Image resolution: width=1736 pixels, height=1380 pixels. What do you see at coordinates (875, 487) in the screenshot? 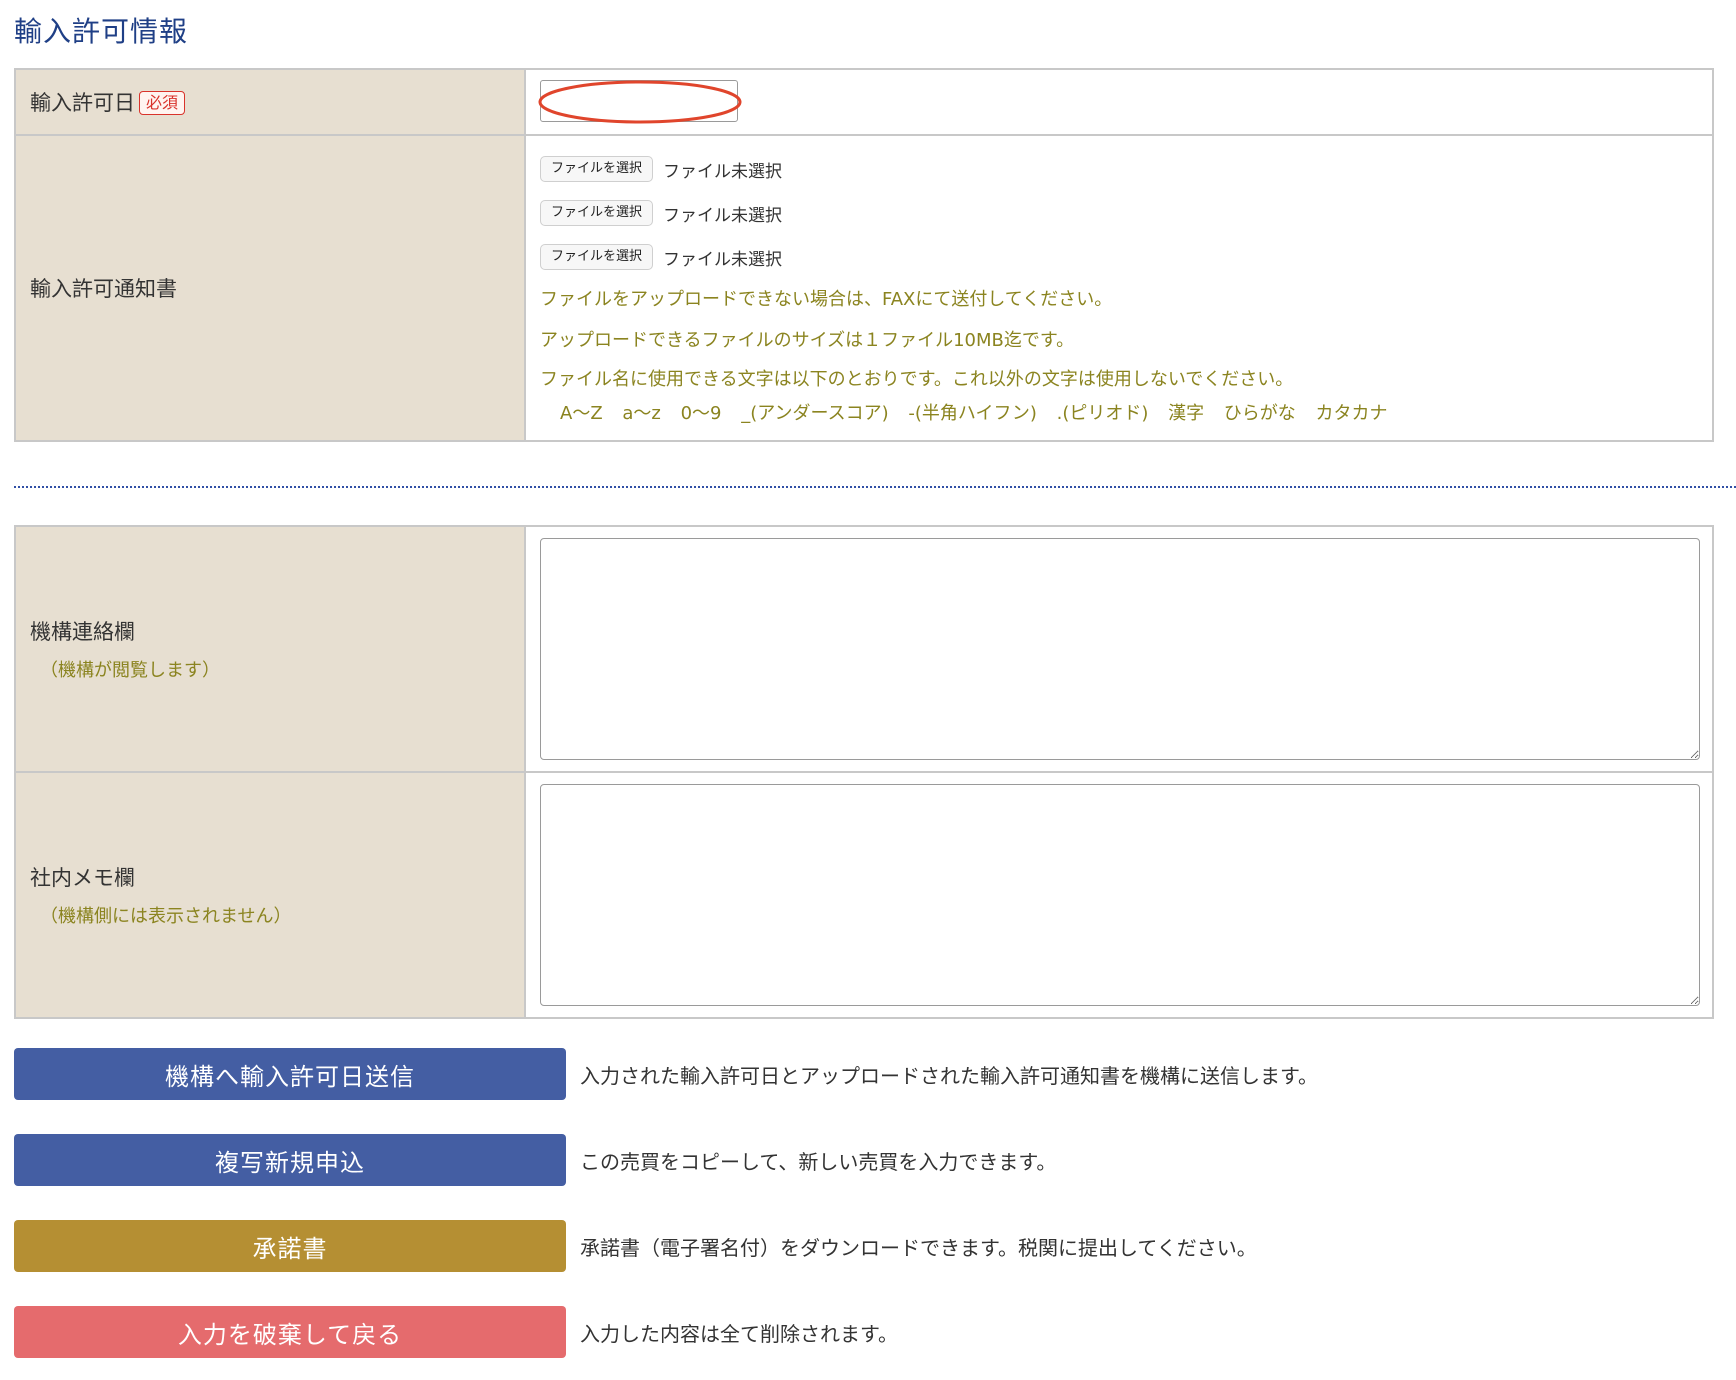
I see `section-divider` at bounding box center [875, 487].